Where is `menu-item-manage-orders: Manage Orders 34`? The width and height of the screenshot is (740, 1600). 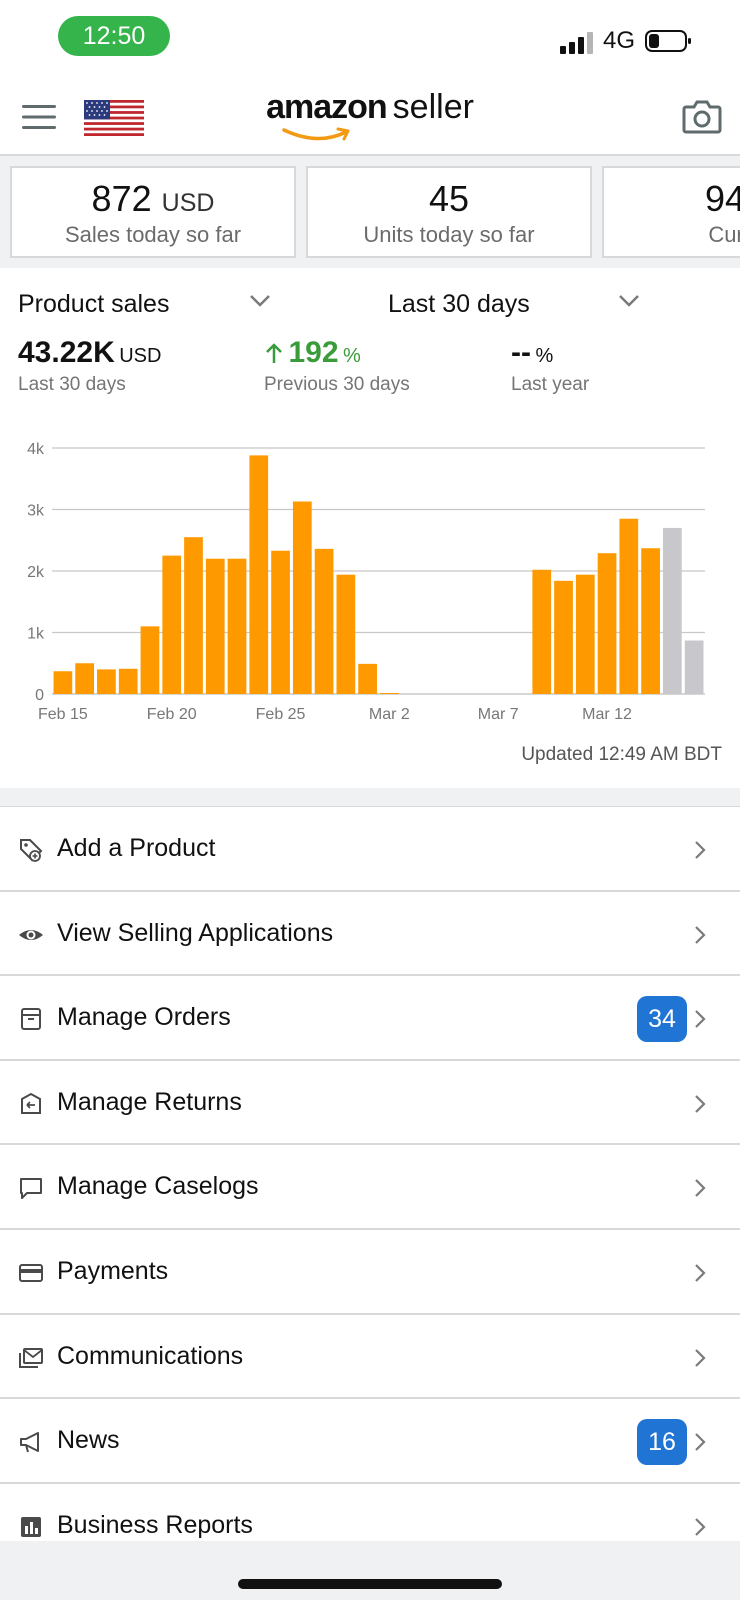 menu-item-manage-orders: Manage Orders 34 is located at coordinates (370, 1018).